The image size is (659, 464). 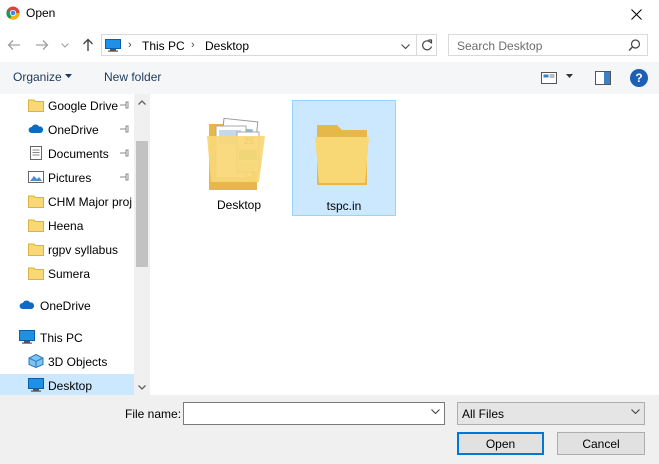 What do you see at coordinates (61, 338) in the screenshot?
I see `sidebar-item-label: This PC` at bounding box center [61, 338].